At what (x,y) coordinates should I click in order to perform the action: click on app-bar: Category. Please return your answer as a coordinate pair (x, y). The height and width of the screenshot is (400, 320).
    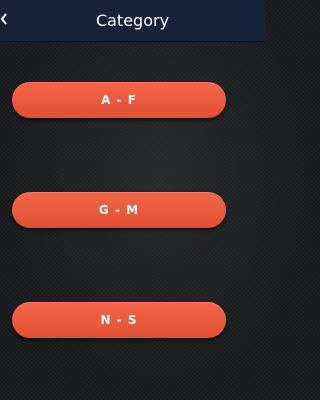
    Looking at the image, I should click on (132, 21).